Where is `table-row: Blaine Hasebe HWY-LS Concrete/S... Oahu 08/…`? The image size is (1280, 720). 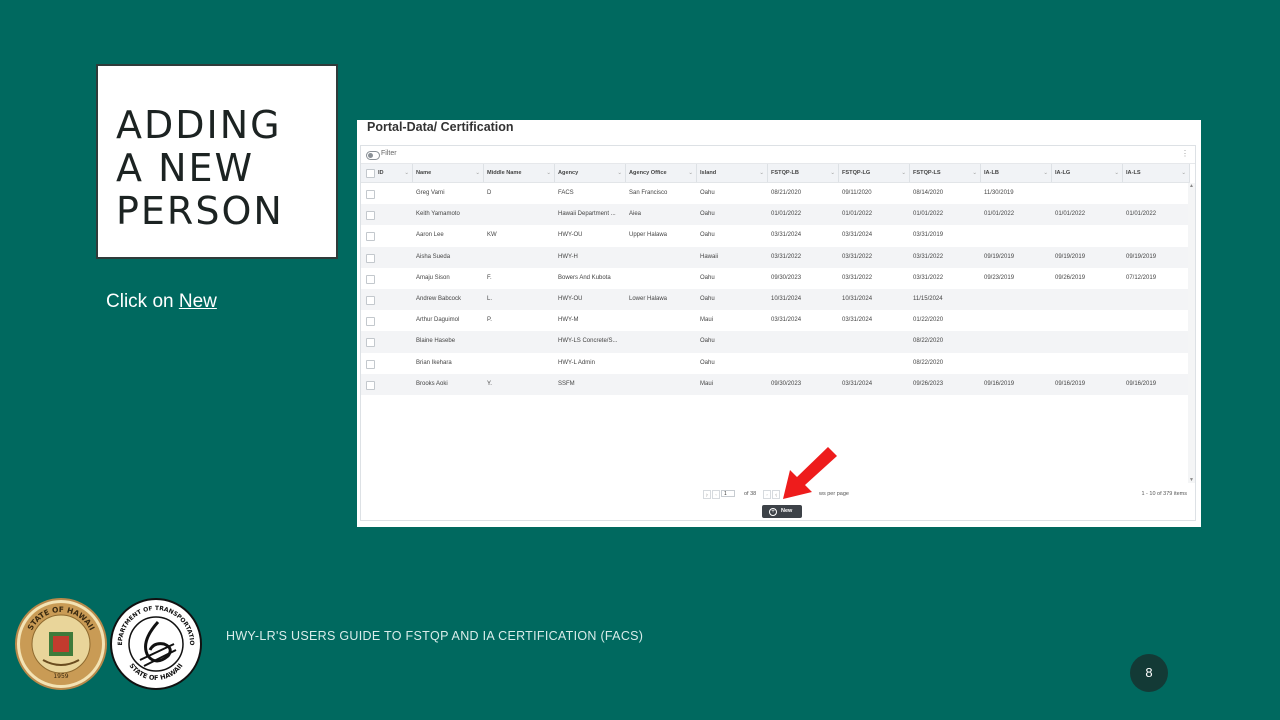 table-row: Blaine Hasebe HWY-LS Concrete/S... Oahu 08/… is located at coordinates (775, 342).